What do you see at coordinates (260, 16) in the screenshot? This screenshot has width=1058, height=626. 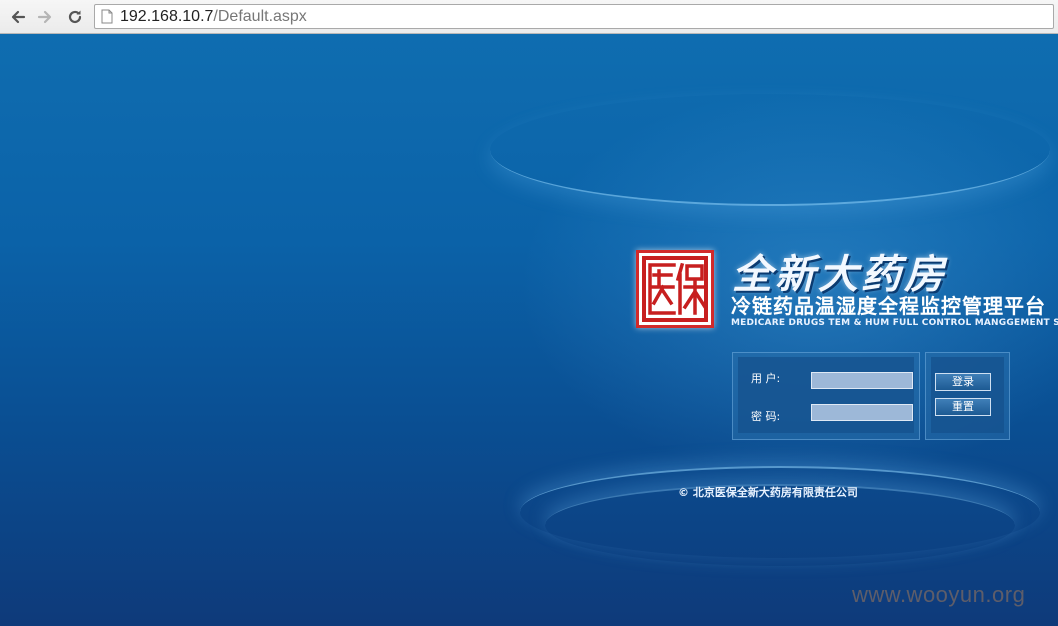 I see `url-path: /Default.aspx` at bounding box center [260, 16].